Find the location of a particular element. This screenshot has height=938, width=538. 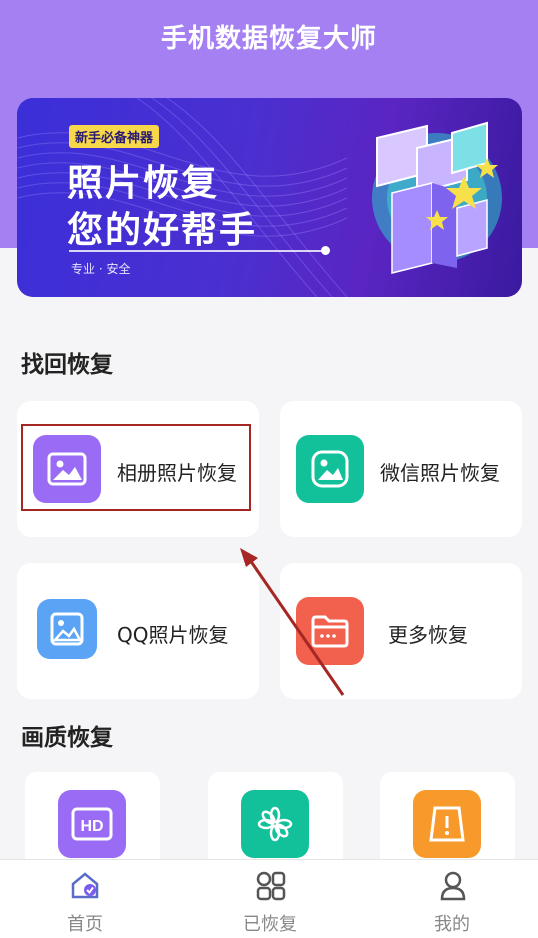

home-icon is located at coordinates (85, 885).